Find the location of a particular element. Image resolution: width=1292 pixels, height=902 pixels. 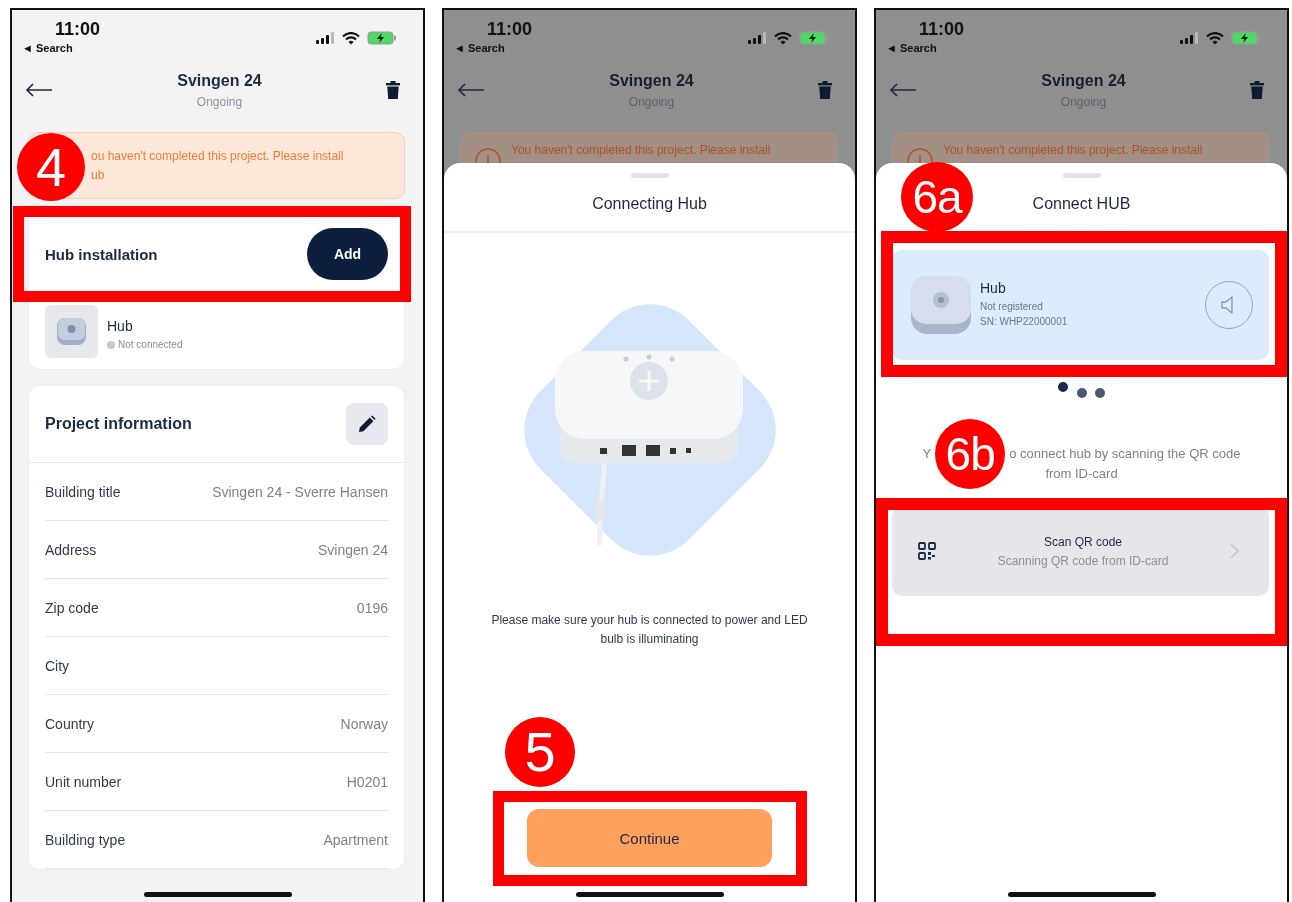

chevron-right-icon is located at coordinates (1234, 551).